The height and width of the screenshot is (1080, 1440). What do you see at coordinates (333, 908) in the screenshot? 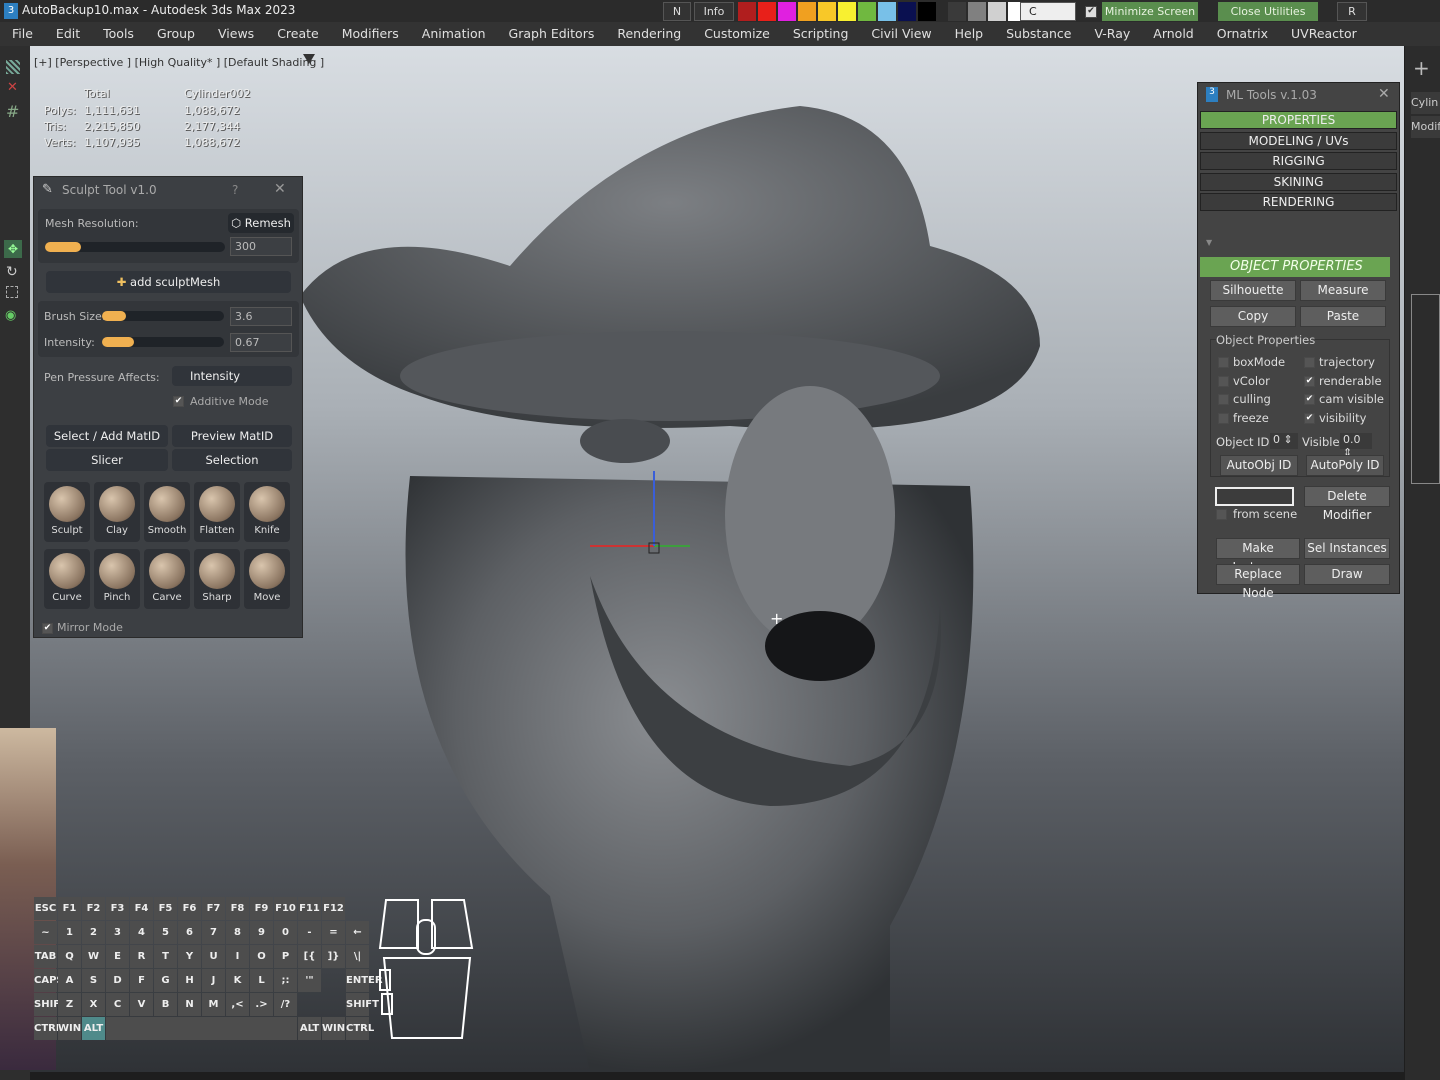
I see `key-F12: F12` at bounding box center [333, 908].